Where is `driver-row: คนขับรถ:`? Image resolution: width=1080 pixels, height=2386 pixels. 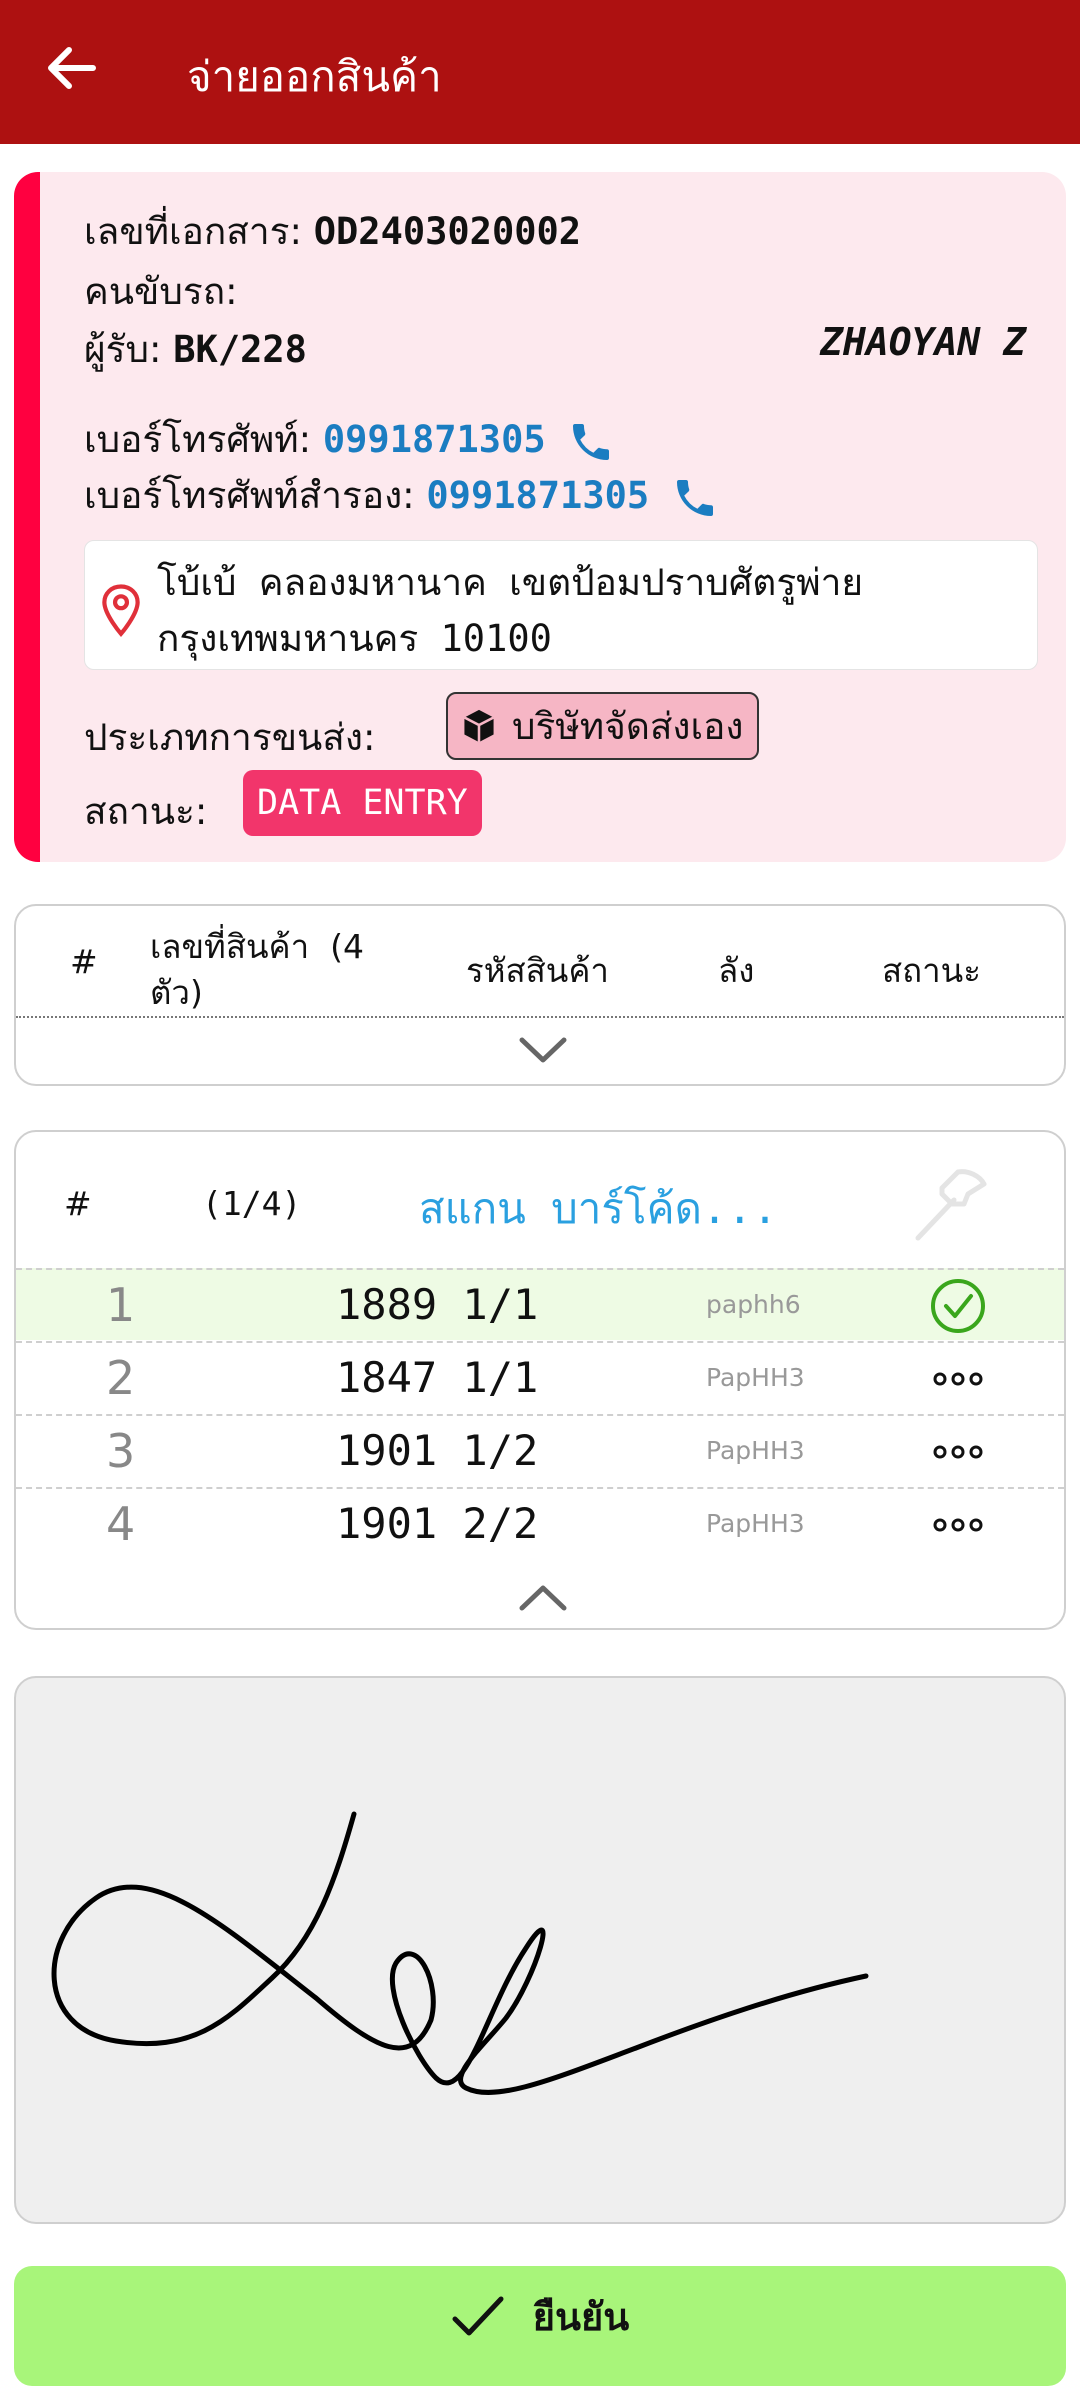
driver-row: คนขับรถ: is located at coordinates (161, 291).